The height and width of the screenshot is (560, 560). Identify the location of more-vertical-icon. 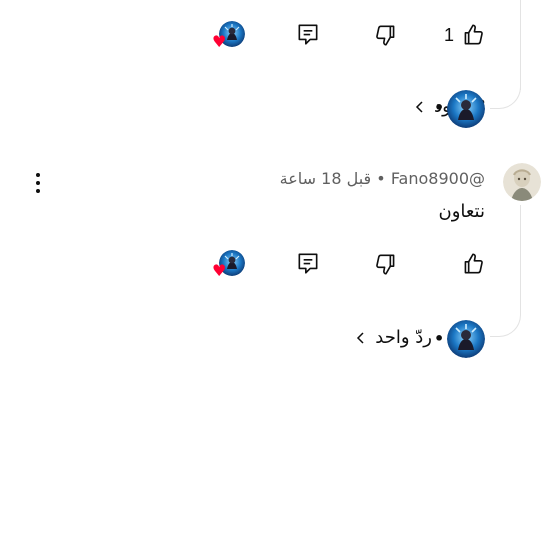
(38, 183).